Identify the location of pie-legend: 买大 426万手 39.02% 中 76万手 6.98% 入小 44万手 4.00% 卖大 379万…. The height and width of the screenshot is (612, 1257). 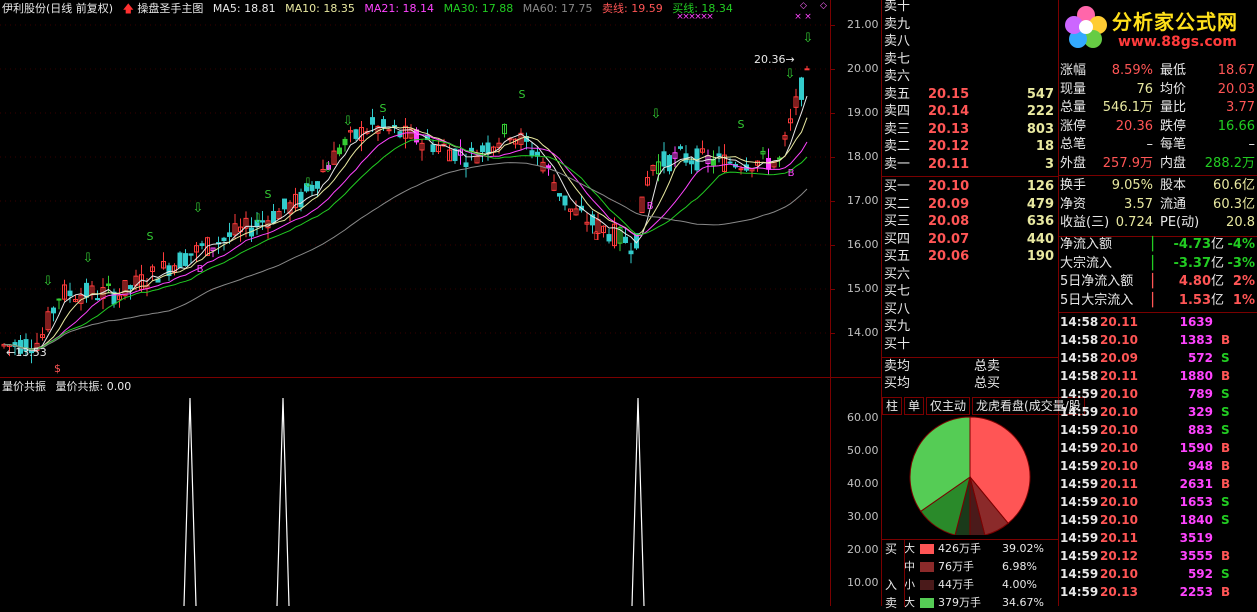
(970, 574).